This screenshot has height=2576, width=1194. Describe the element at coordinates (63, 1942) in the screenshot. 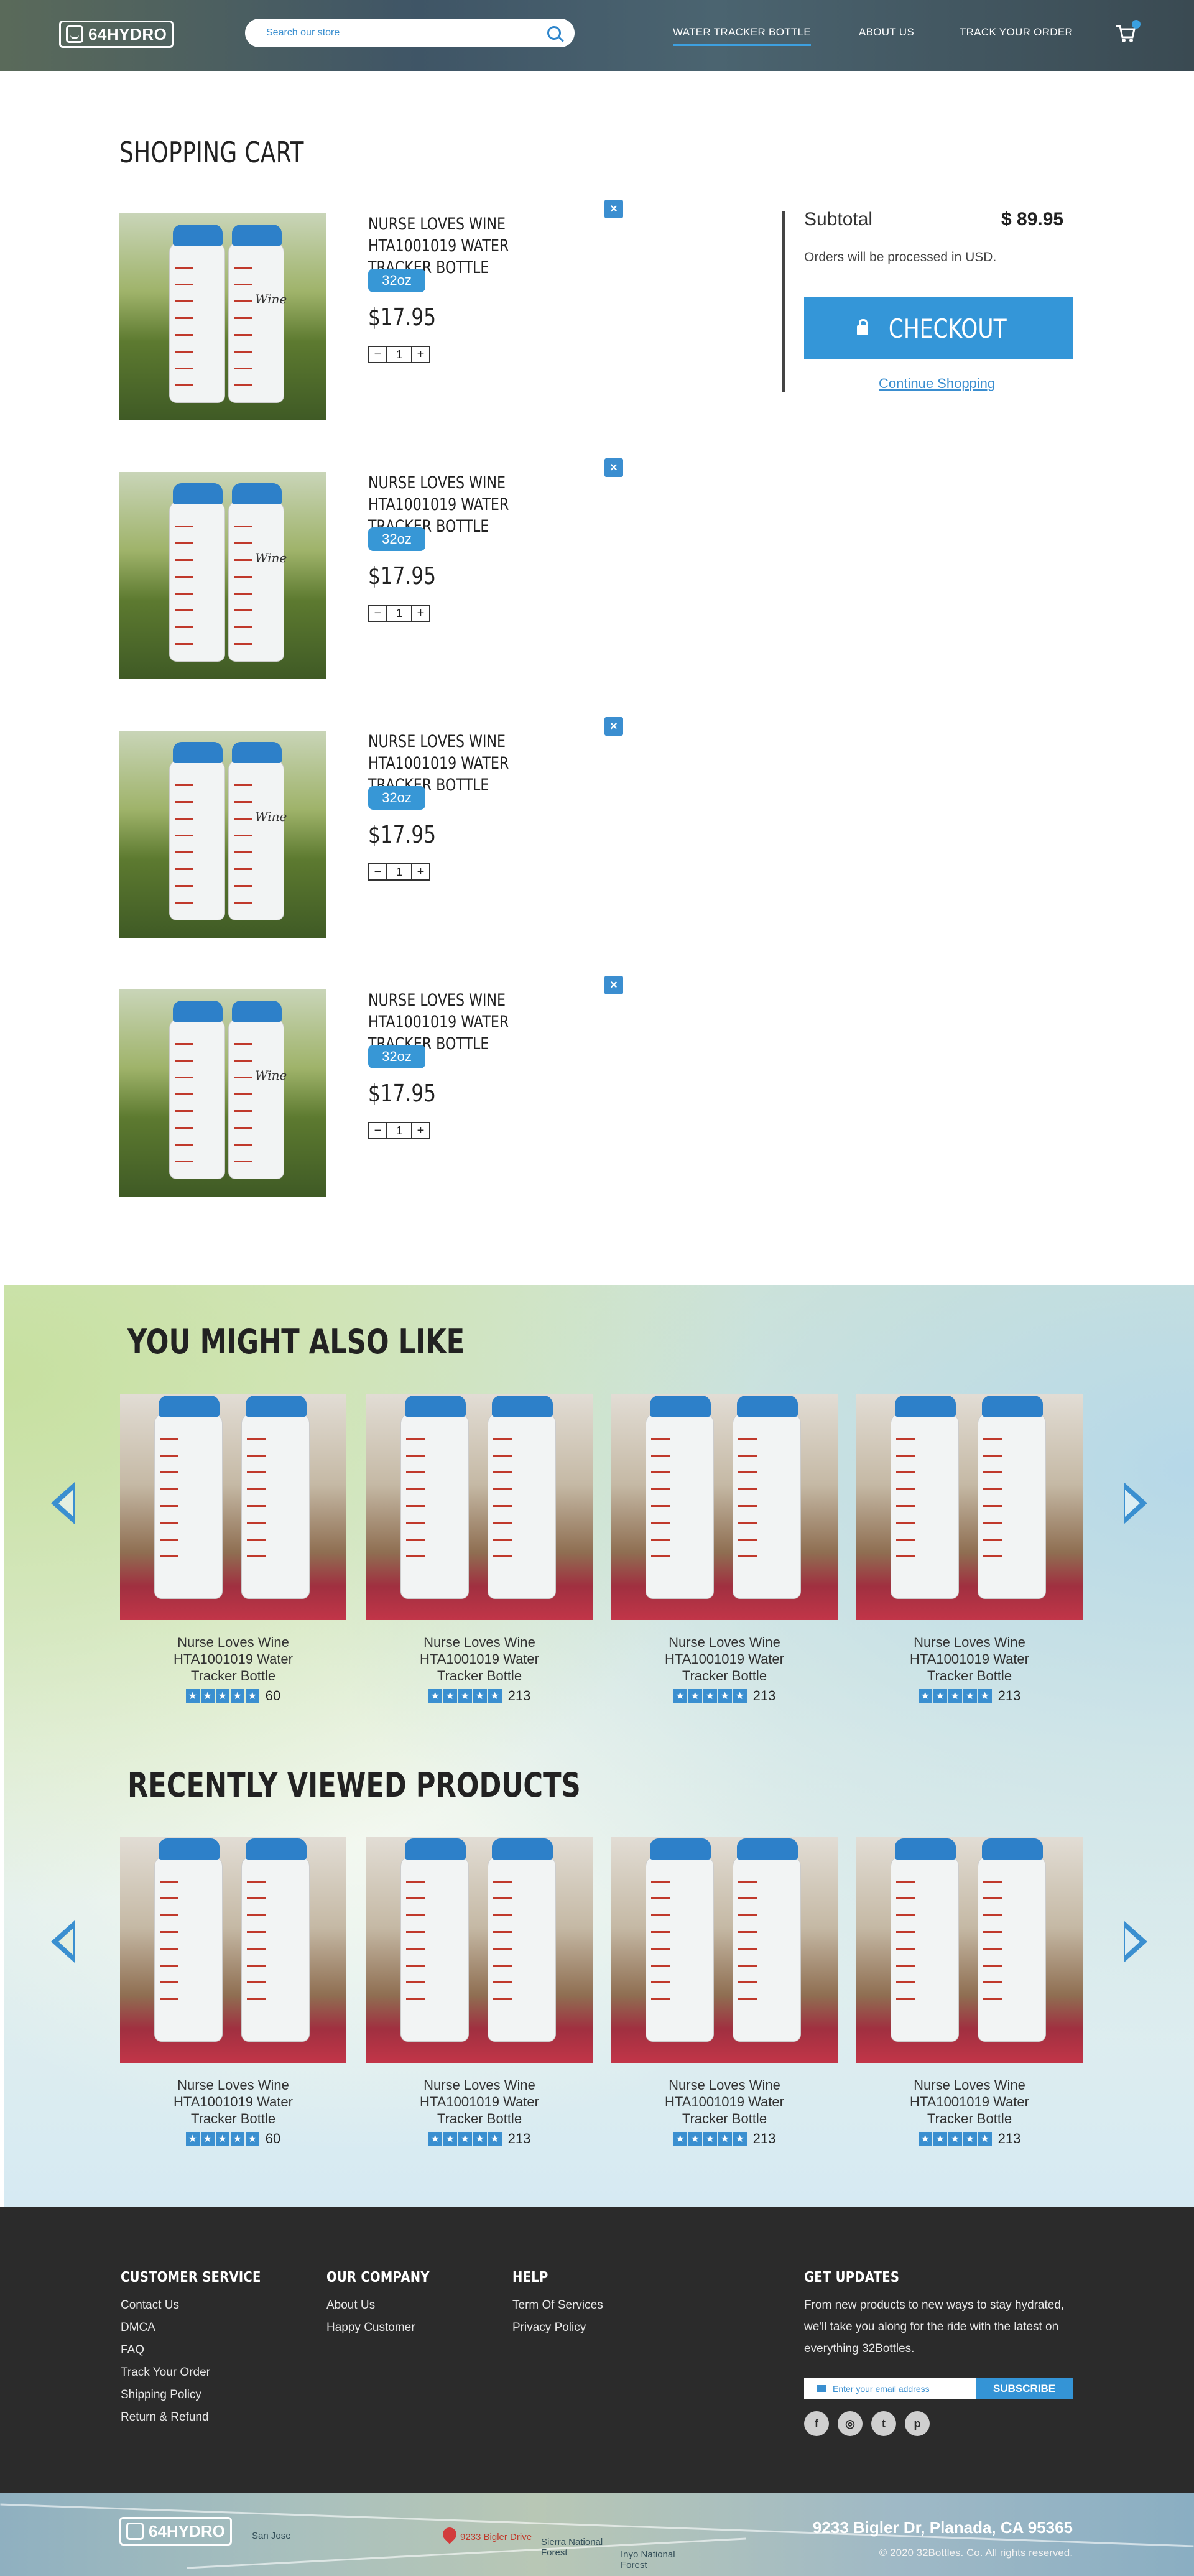

I see `recent-prev-arrow-icon` at that location.